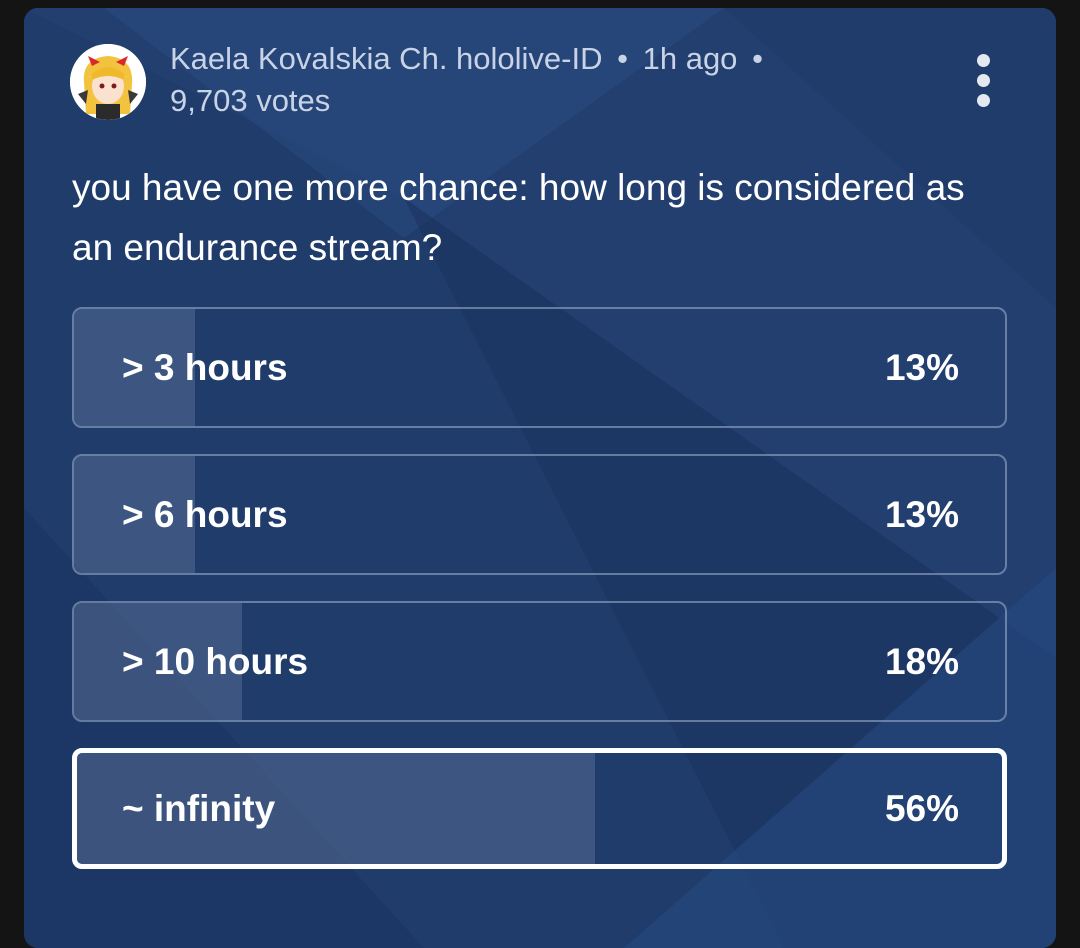 The height and width of the screenshot is (948, 1080). Describe the element at coordinates (215, 661) in the screenshot. I see `poll-option-label: > 10 hours` at that location.